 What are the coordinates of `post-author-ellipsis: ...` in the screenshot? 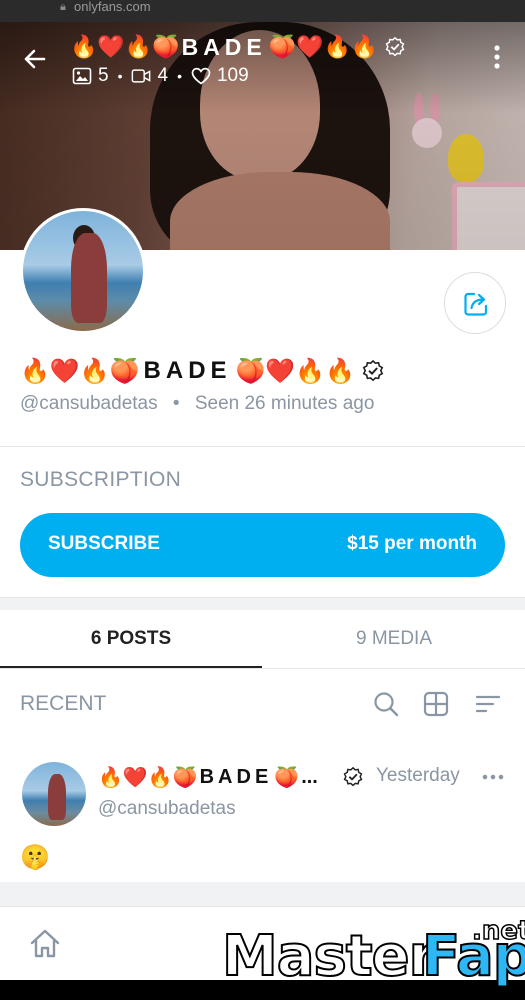 It's located at (309, 776).